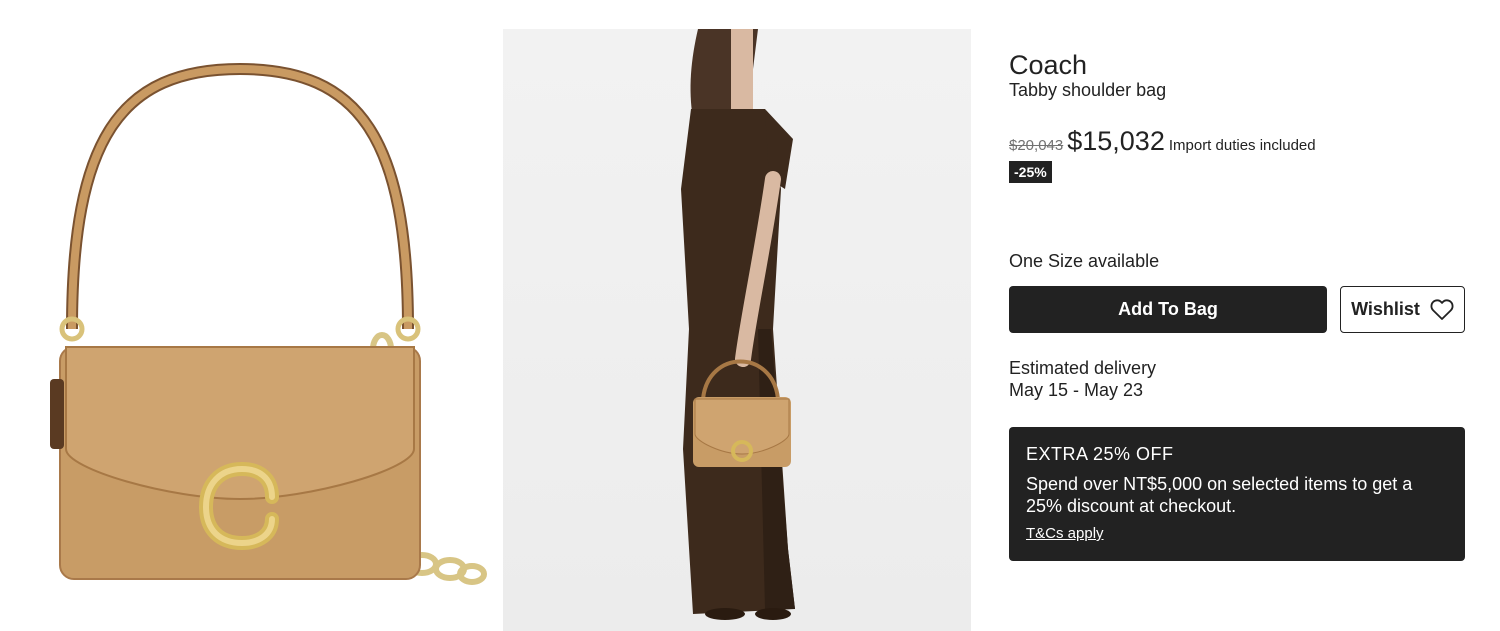 Image resolution: width=1500 pixels, height=631 pixels. I want to click on price-row: $20,043 $15,032 Import duties included, so click(1162, 141).